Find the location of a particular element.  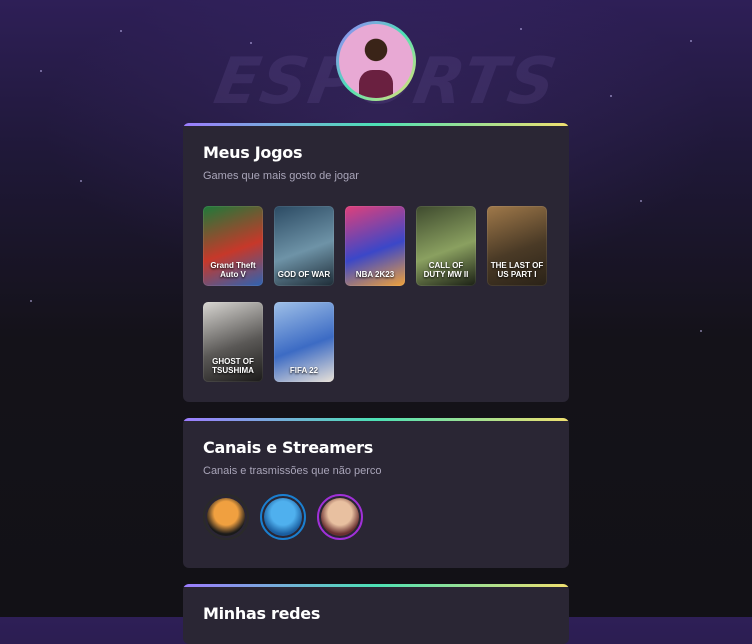

avatar-photo is located at coordinates (376, 61).